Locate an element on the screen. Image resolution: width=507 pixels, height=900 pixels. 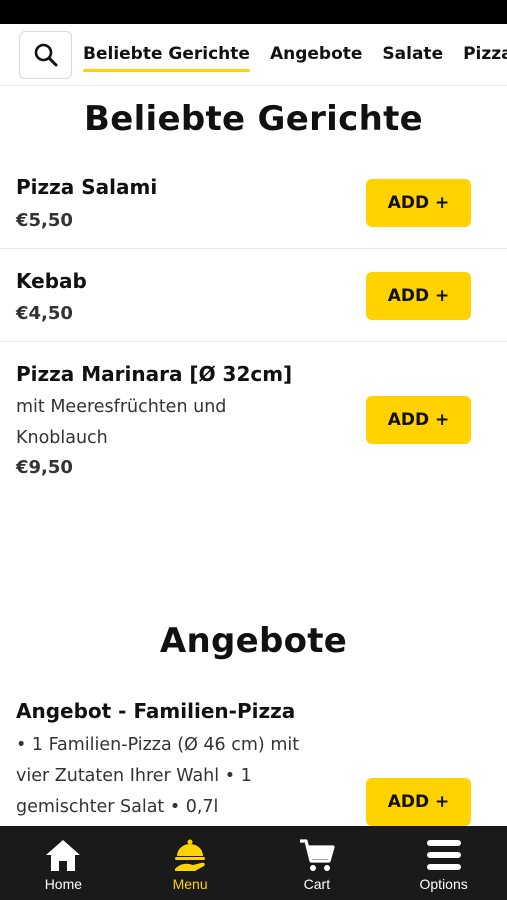
nav-menu: Menu is located at coordinates (190, 863).